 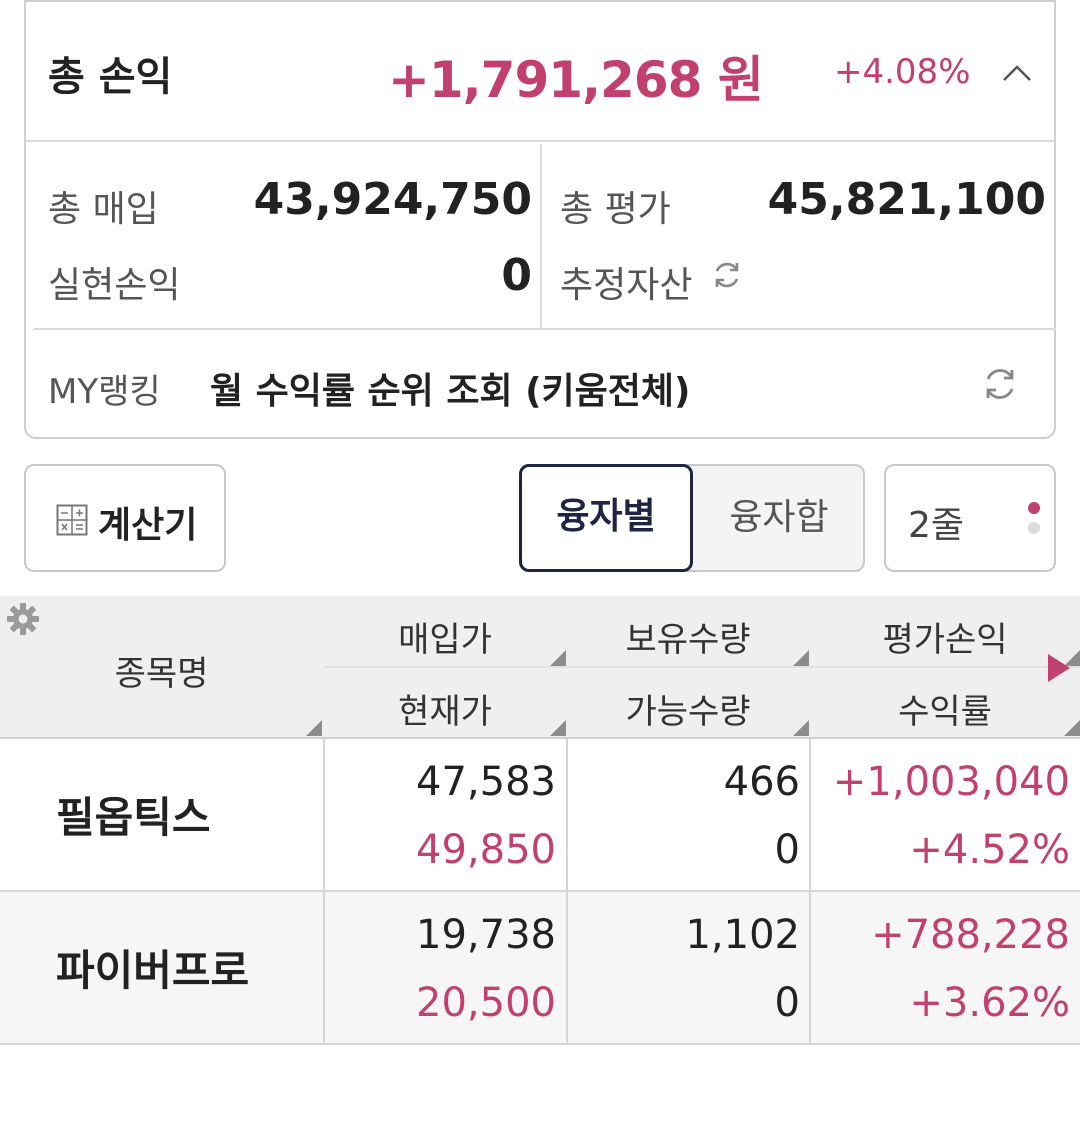 I want to click on line-indicator-active, so click(x=1034, y=508).